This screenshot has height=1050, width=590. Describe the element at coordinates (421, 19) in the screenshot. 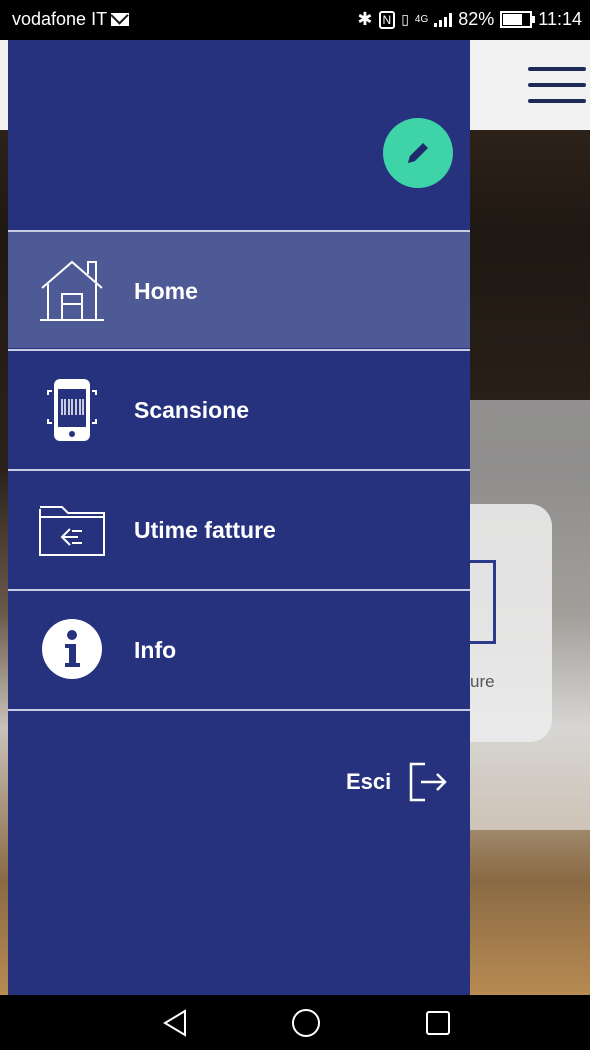

I see `network-type: 4G` at that location.